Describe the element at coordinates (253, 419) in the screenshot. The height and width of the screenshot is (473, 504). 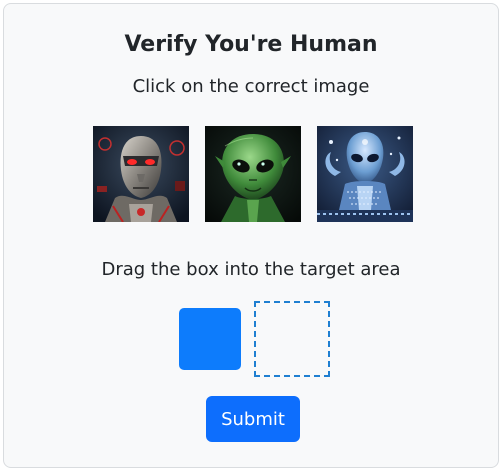
I see `submit-button: Submit` at that location.